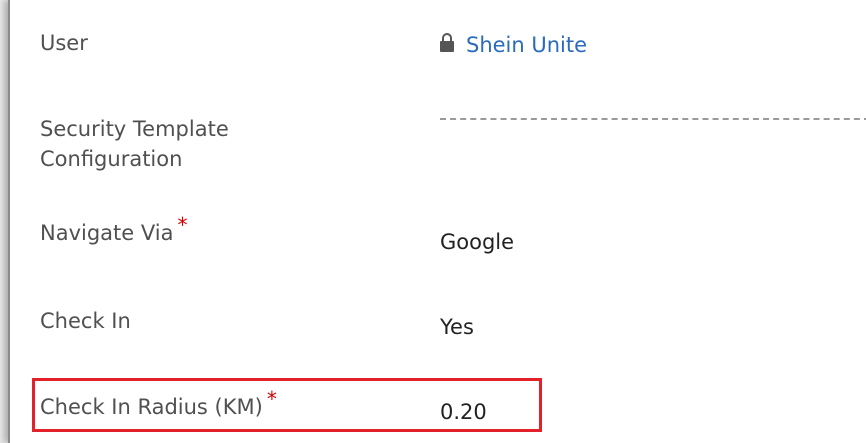 The image size is (866, 443). What do you see at coordinates (111, 159) in the screenshot?
I see `security-template-label-line2: Configuration` at bounding box center [111, 159].